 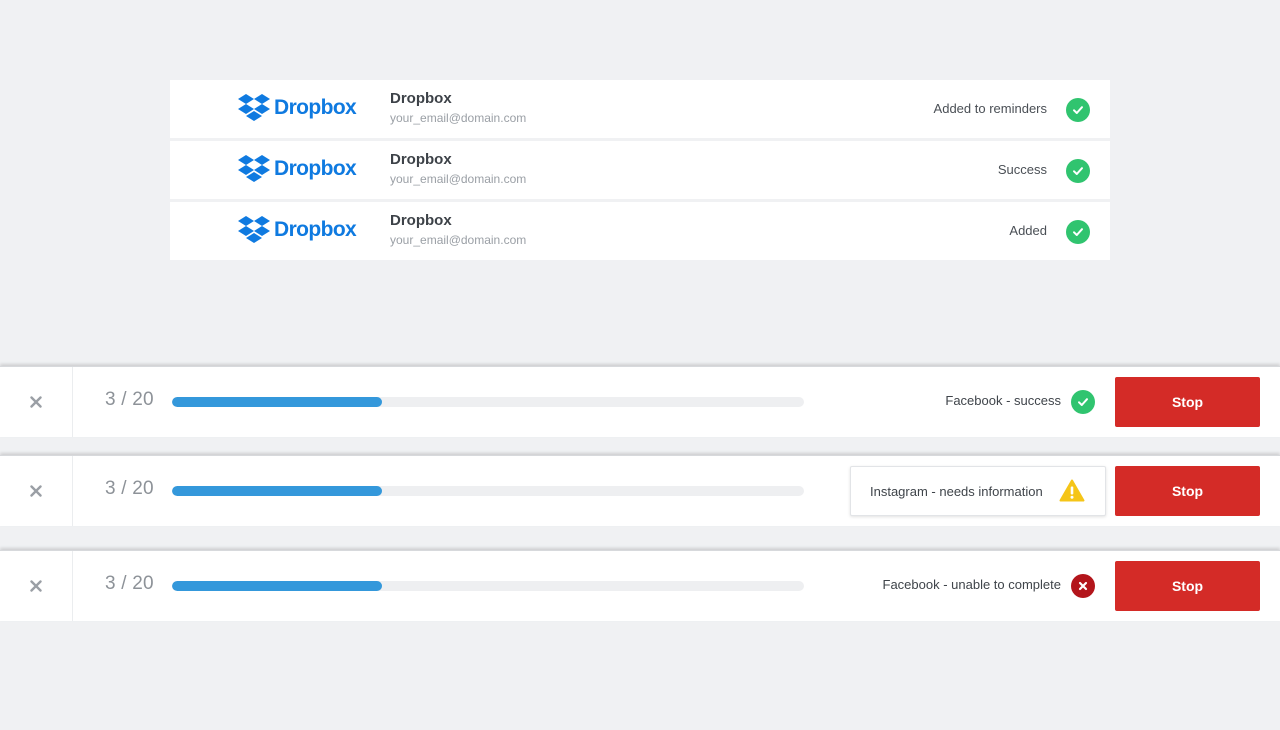 What do you see at coordinates (956, 491) in the screenshot?
I see `task-status: Instagram - needs information` at bounding box center [956, 491].